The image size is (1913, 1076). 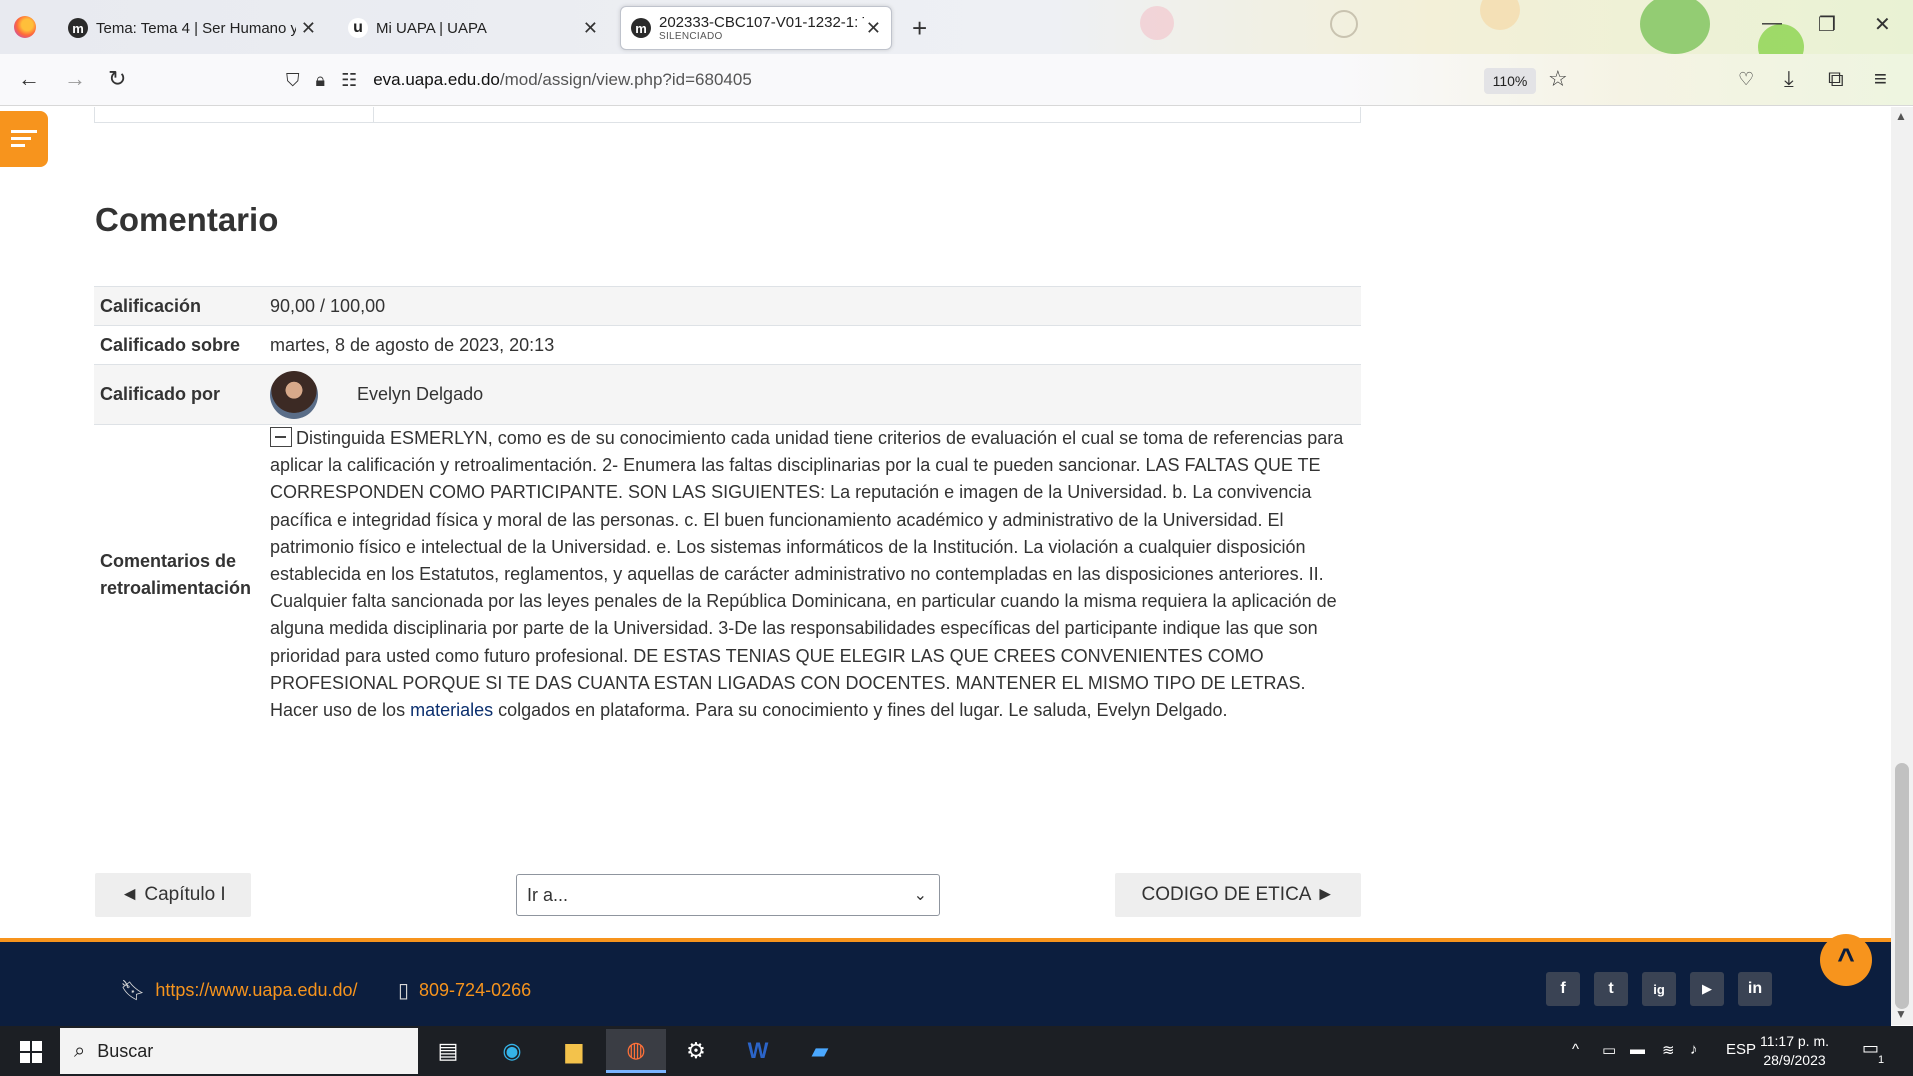 I want to click on url-domain: eva.uapa.edu.do, so click(x=436, y=79).